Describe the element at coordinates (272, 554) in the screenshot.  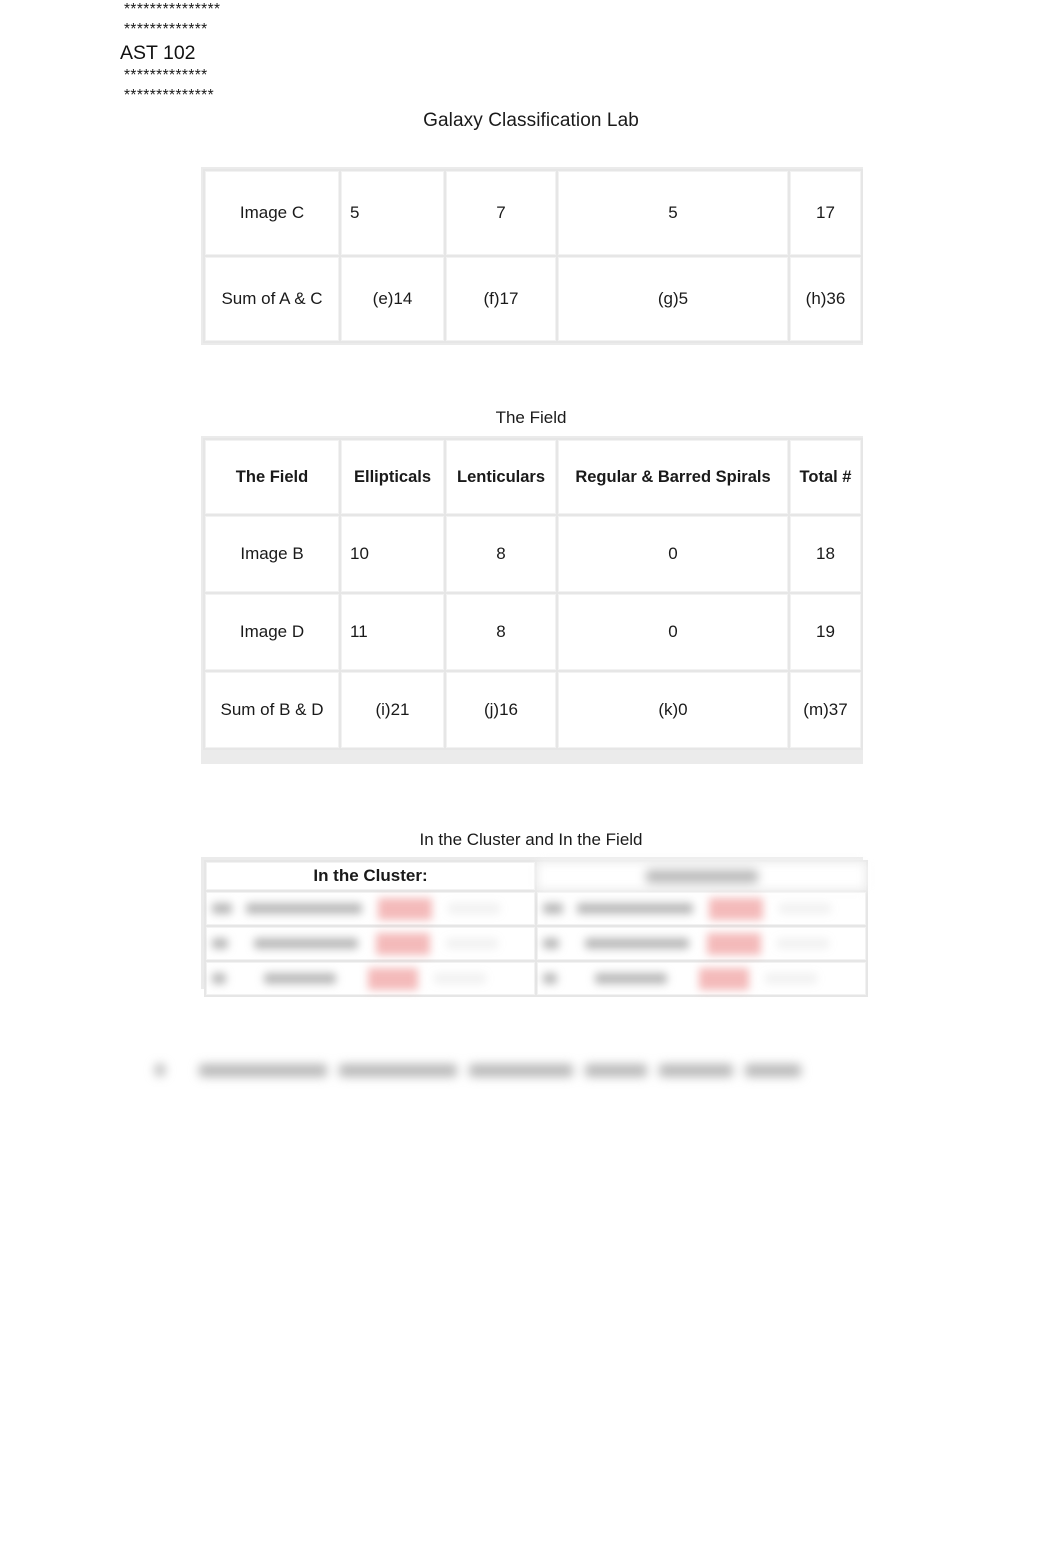
I see `row-label: Image B` at that location.